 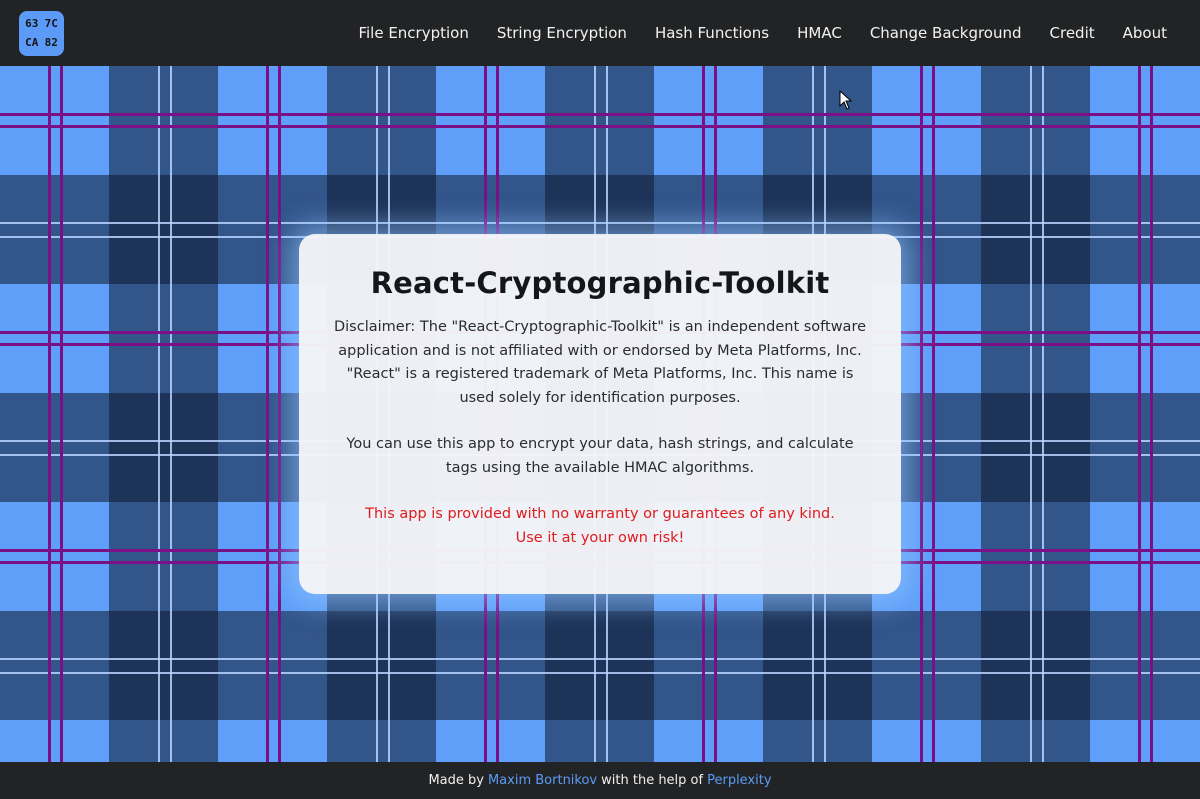 I want to click on logo-hex-3: CA, so click(x=32, y=42).